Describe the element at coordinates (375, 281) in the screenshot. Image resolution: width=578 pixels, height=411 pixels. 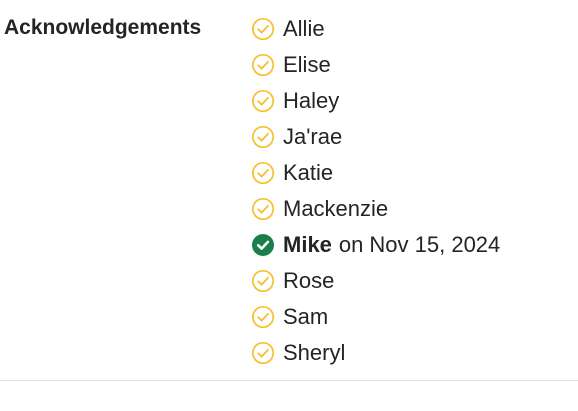
I see `acknowledgement-item: Rose` at that location.